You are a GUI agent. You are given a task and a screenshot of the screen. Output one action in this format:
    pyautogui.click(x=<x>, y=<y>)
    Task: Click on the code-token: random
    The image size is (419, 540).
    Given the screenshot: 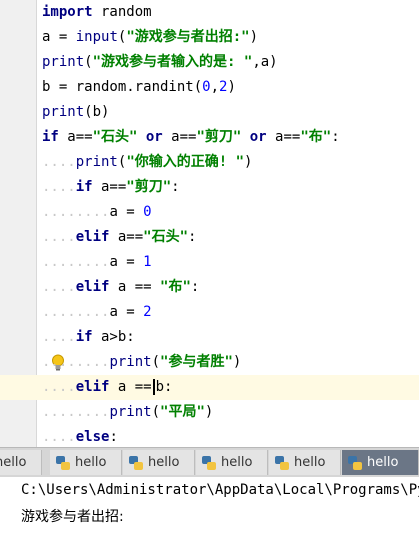 What is the action you would take?
    pyautogui.click(x=122, y=12)
    